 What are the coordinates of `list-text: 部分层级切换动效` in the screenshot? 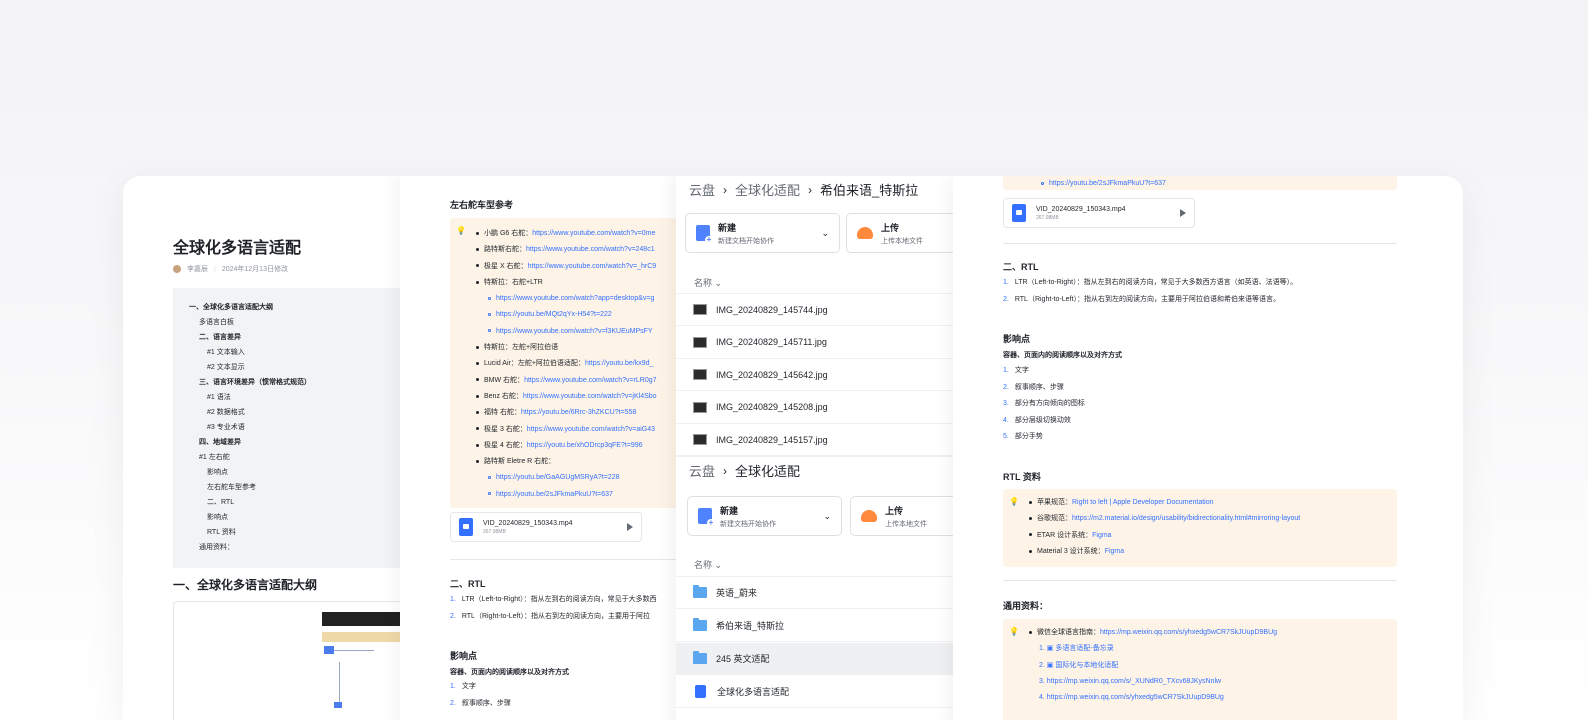 It's located at (1042, 420).